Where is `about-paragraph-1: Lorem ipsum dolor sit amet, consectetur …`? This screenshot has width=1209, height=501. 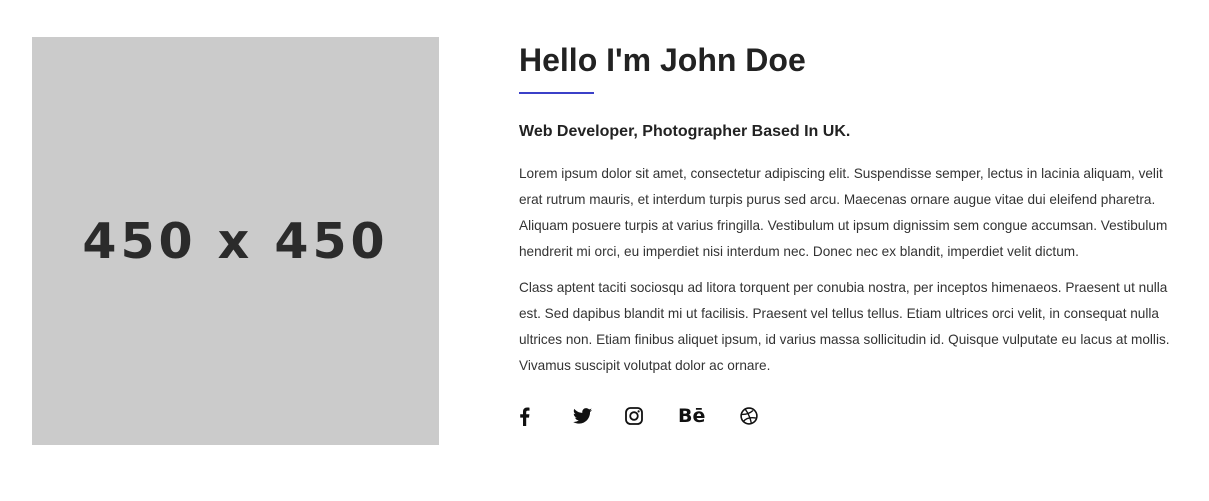 about-paragraph-1: Lorem ipsum dolor sit amet, consectetur … is located at coordinates (843, 212).